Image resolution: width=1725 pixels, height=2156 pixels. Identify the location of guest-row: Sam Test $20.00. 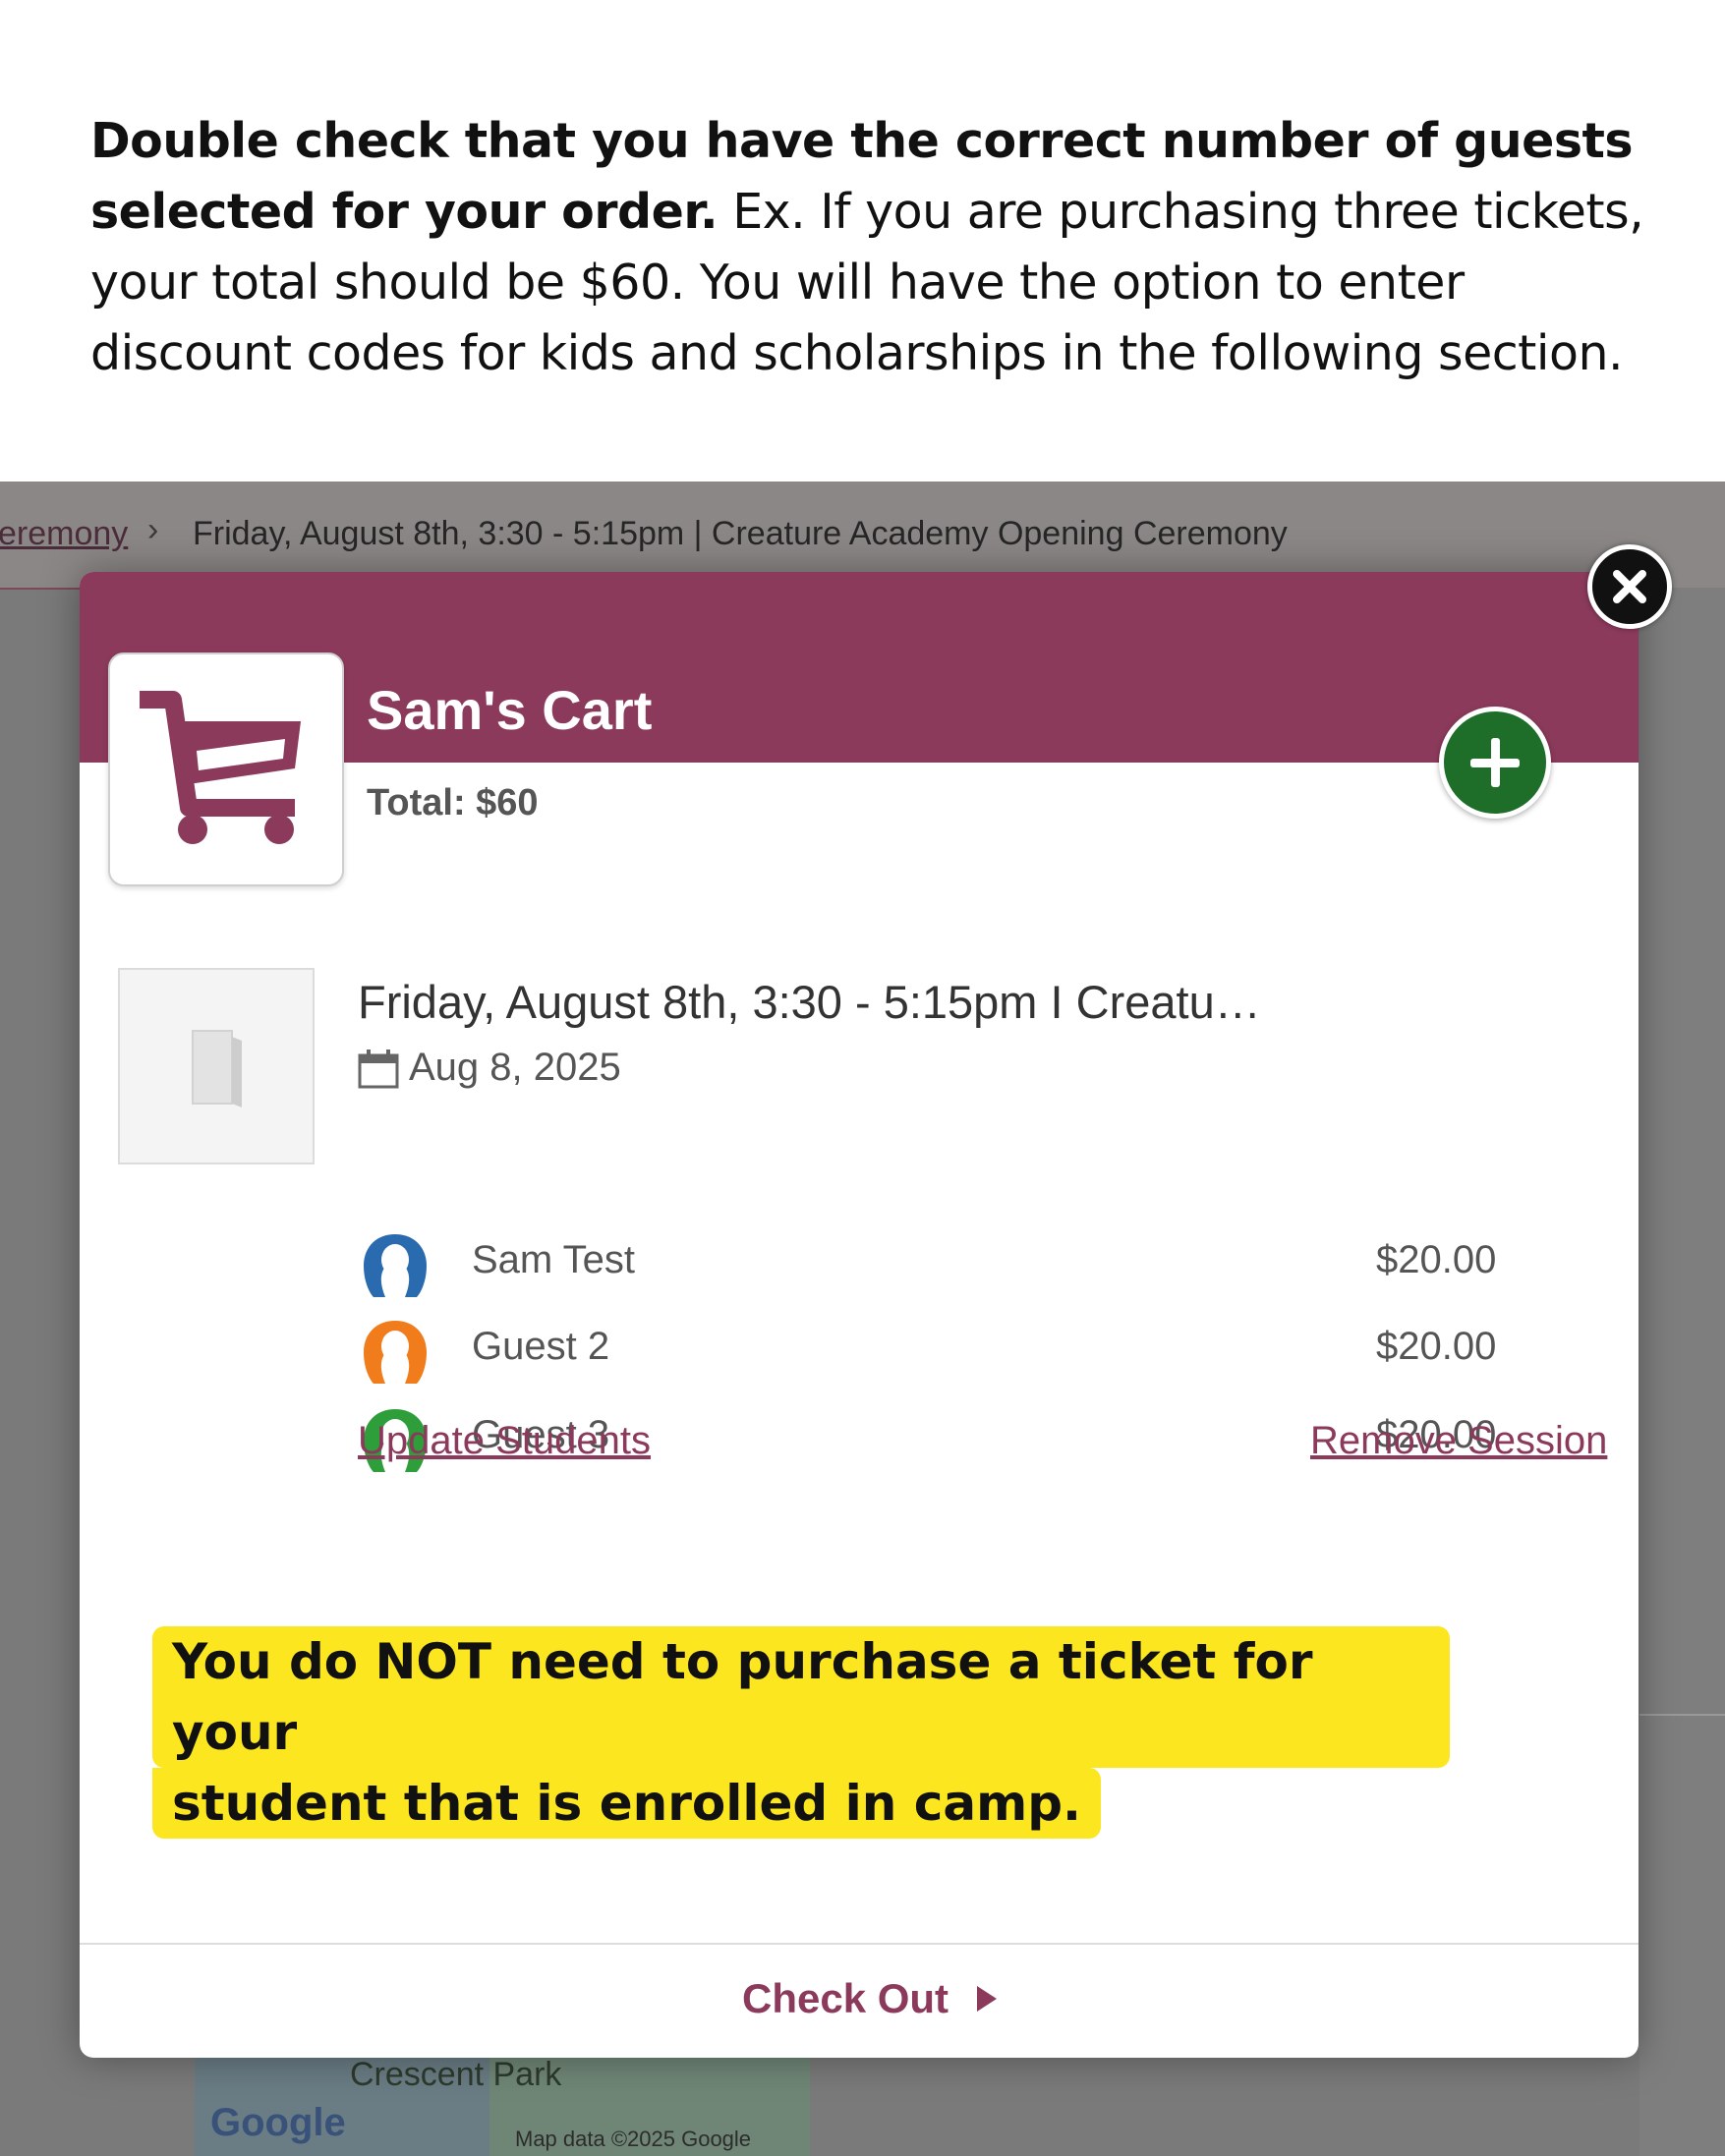
(997, 1265).